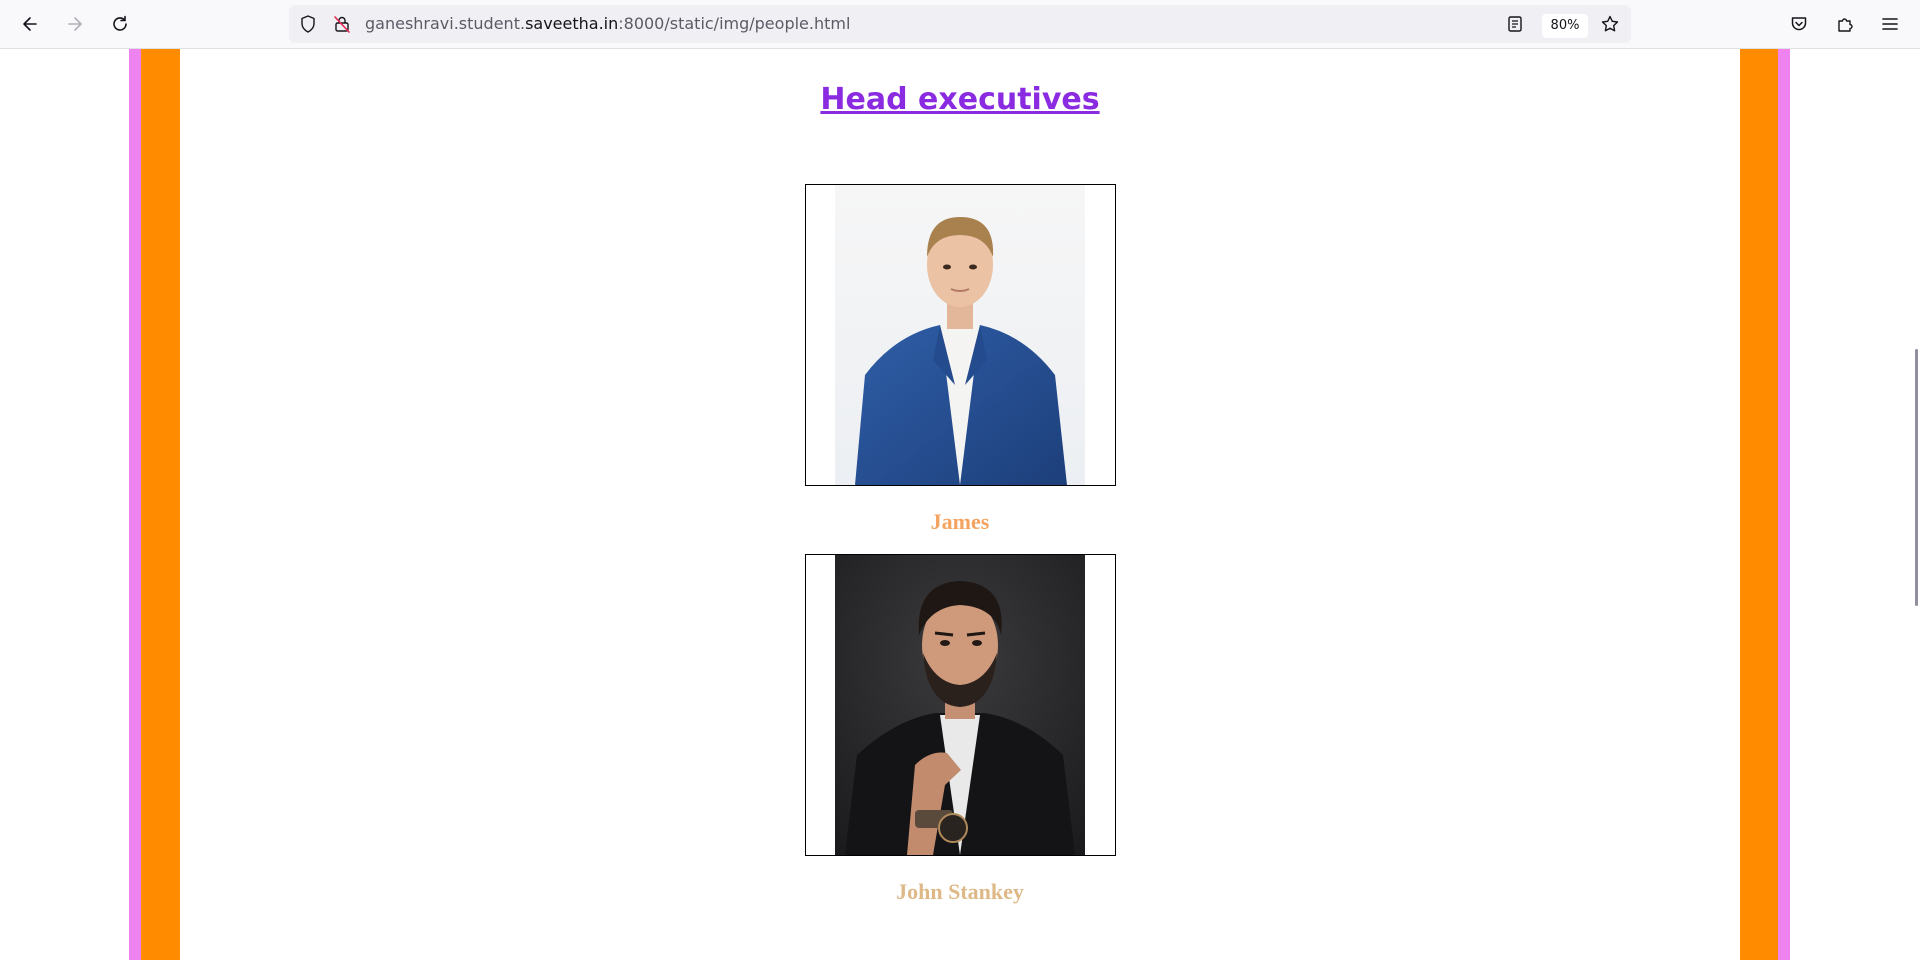 The height and width of the screenshot is (960, 1920). I want to click on puzzle-icon, so click(1845, 24).